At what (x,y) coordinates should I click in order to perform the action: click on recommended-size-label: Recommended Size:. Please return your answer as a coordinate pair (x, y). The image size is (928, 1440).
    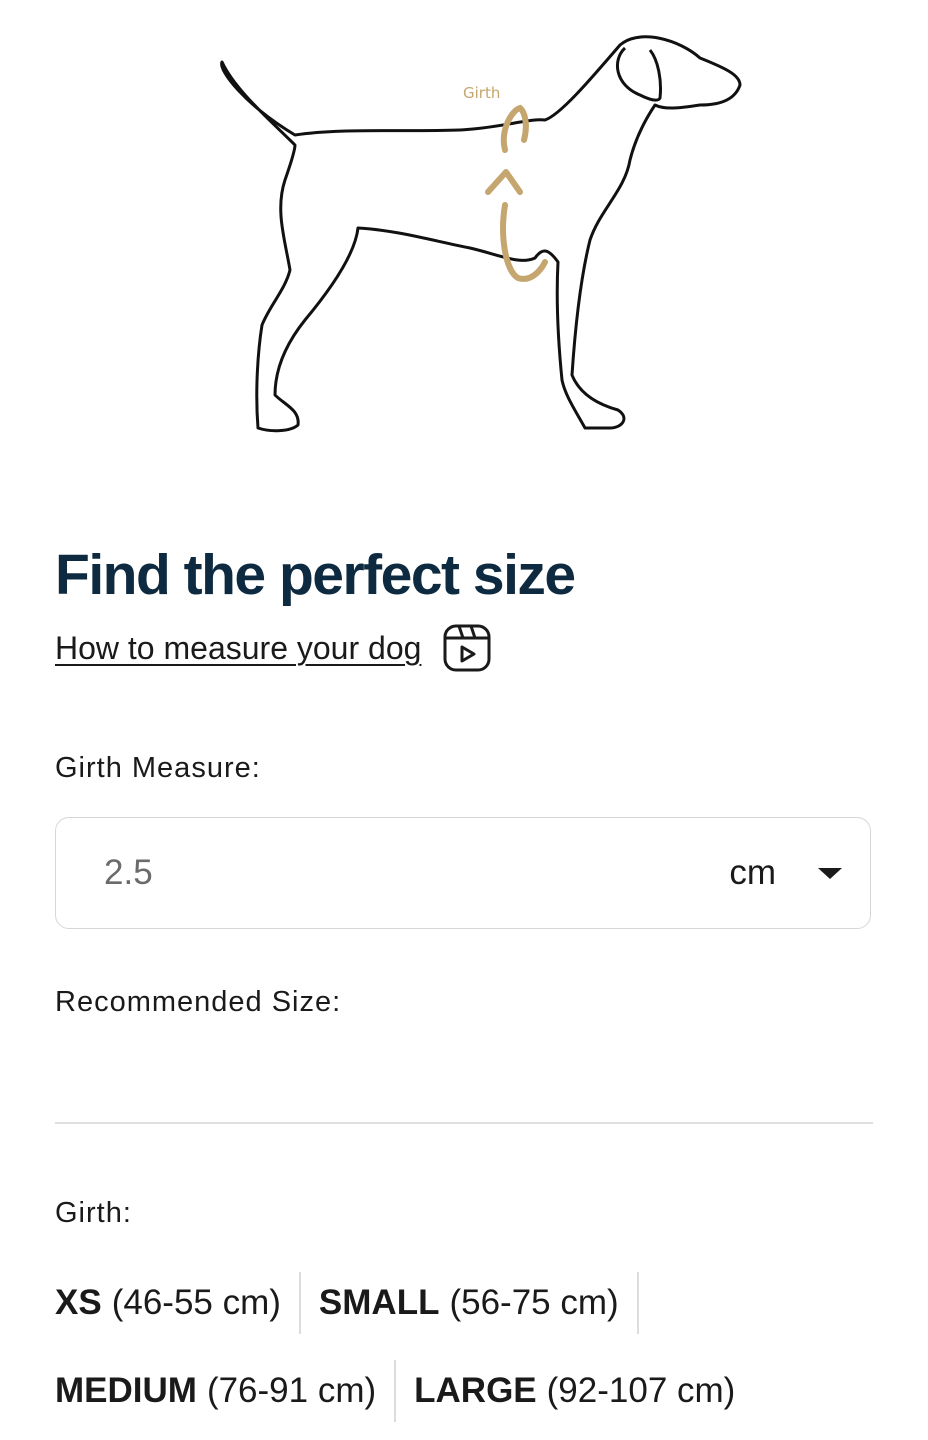
    Looking at the image, I should click on (198, 1002).